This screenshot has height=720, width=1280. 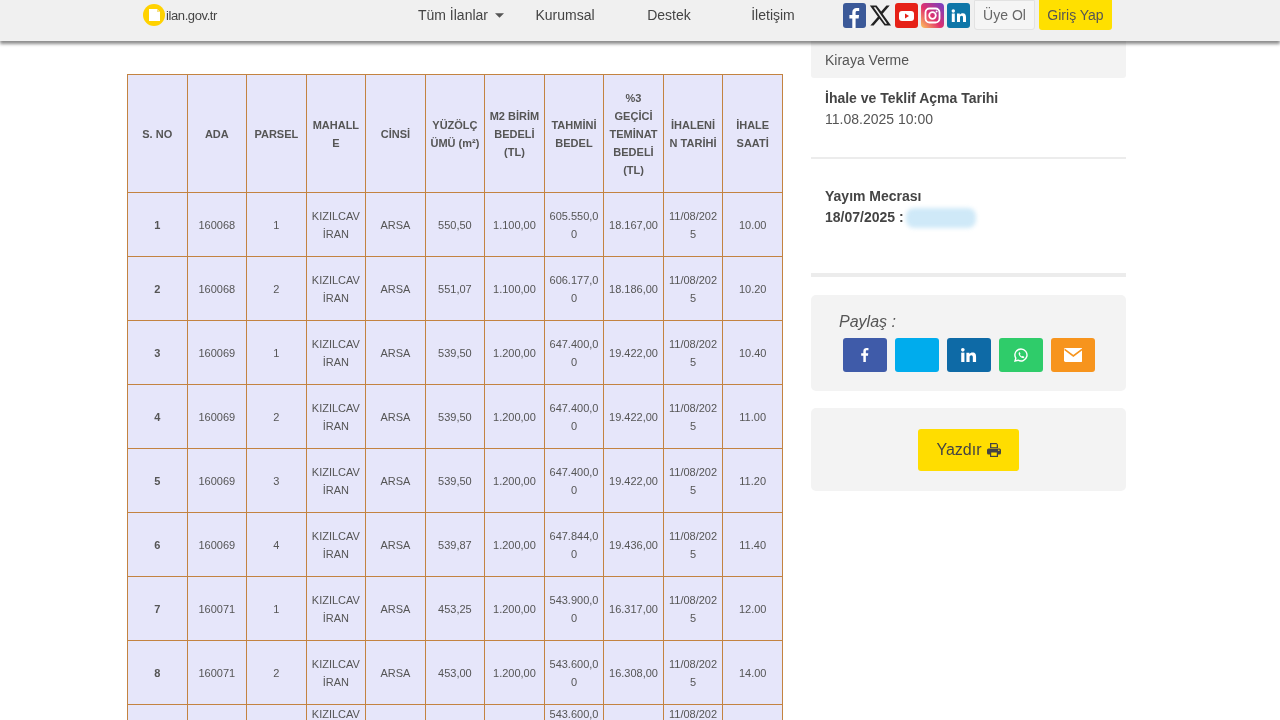 What do you see at coordinates (752, 352) in the screenshot?
I see `table-cell: 10.40` at bounding box center [752, 352].